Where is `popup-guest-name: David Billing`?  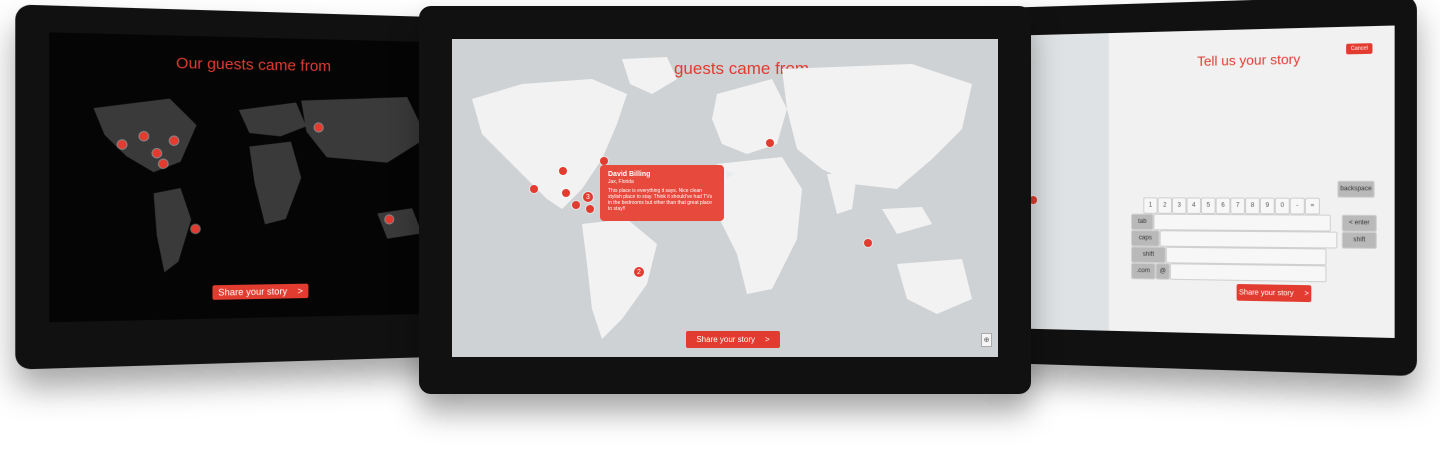 popup-guest-name: David Billing is located at coordinates (662, 174).